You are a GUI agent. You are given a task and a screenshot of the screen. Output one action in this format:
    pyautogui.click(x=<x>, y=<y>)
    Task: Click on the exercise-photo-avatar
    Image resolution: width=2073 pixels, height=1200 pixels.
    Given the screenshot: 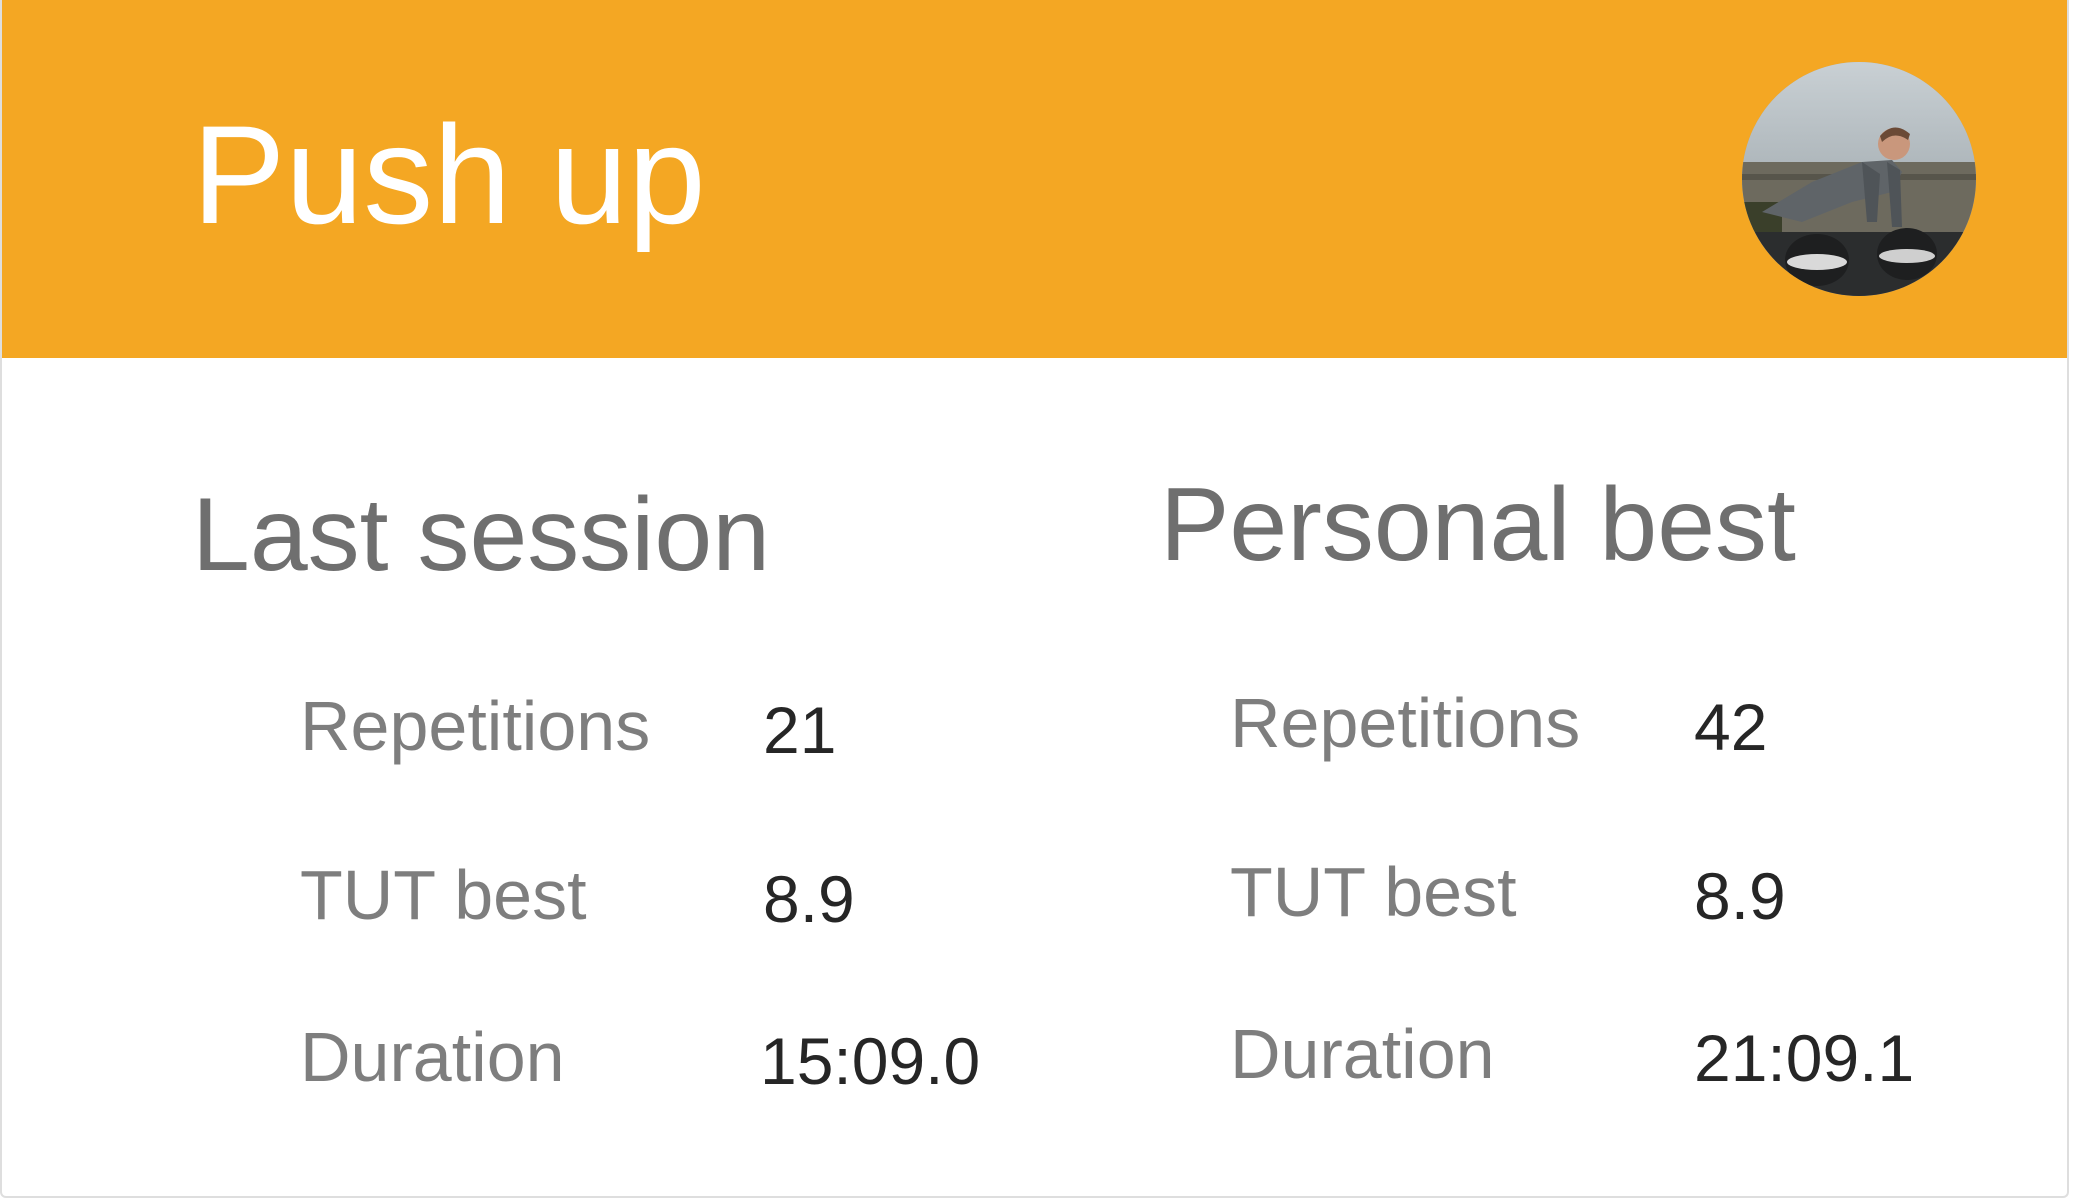 What is the action you would take?
    pyautogui.click(x=1859, y=179)
    